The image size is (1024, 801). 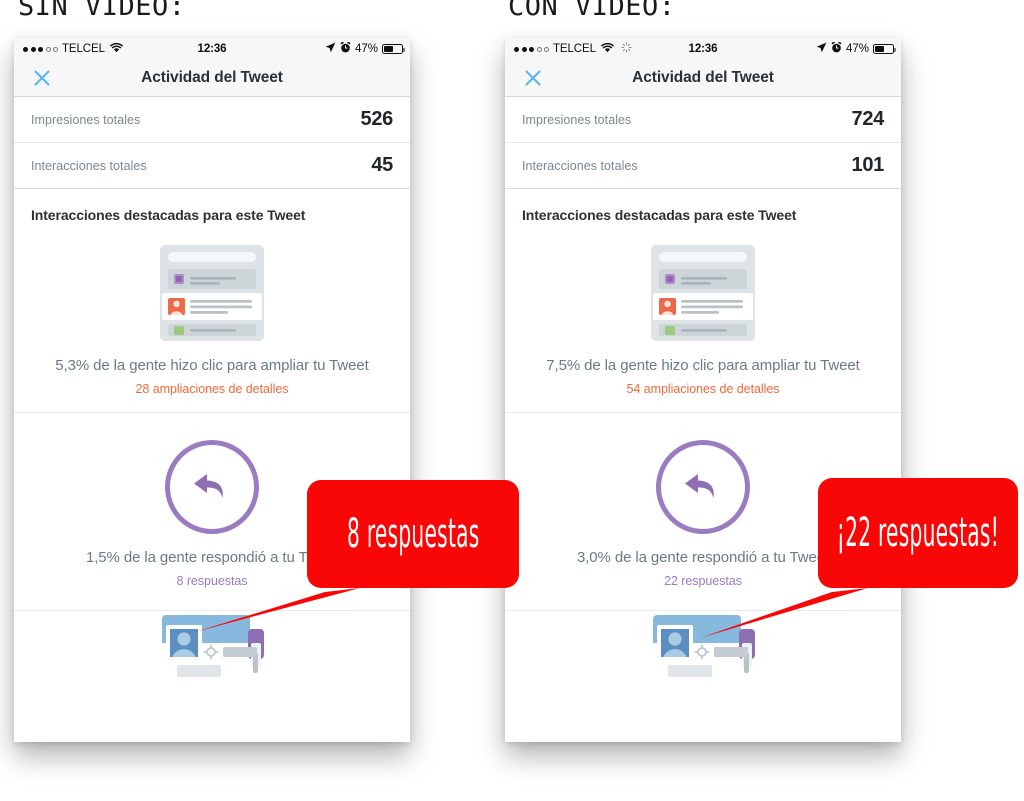 I want to click on stat-row-engagements: Interacciones totales 101, so click(x=703, y=165).